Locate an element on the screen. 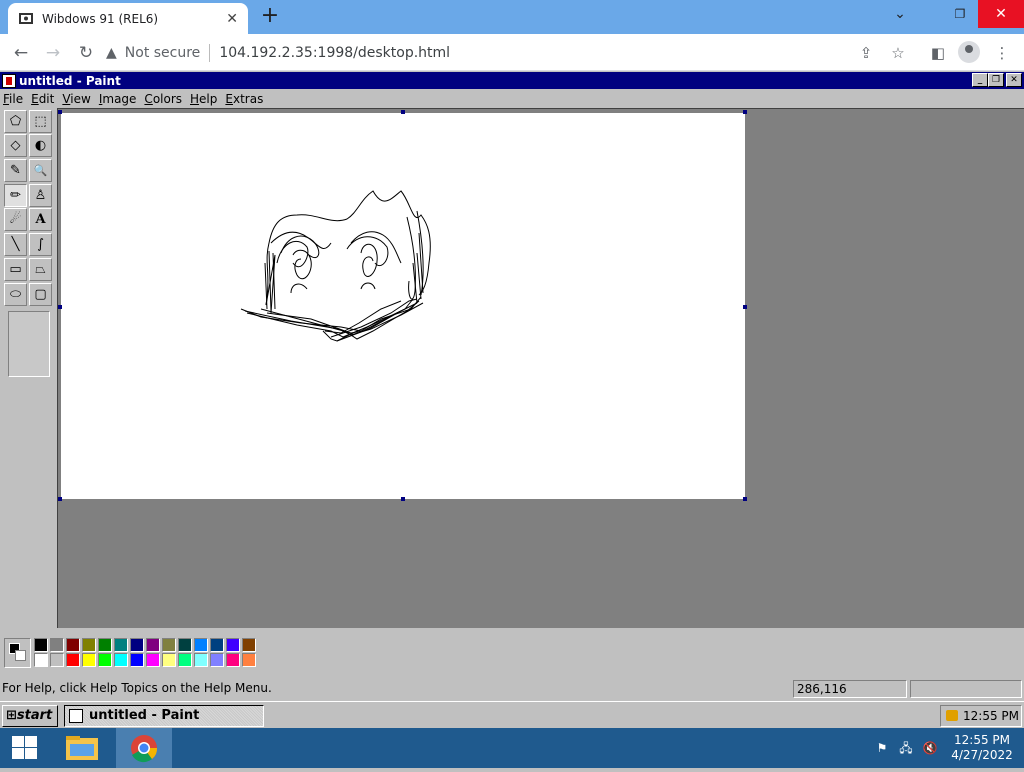  rect-select-tool: ⬚ is located at coordinates (40, 121).